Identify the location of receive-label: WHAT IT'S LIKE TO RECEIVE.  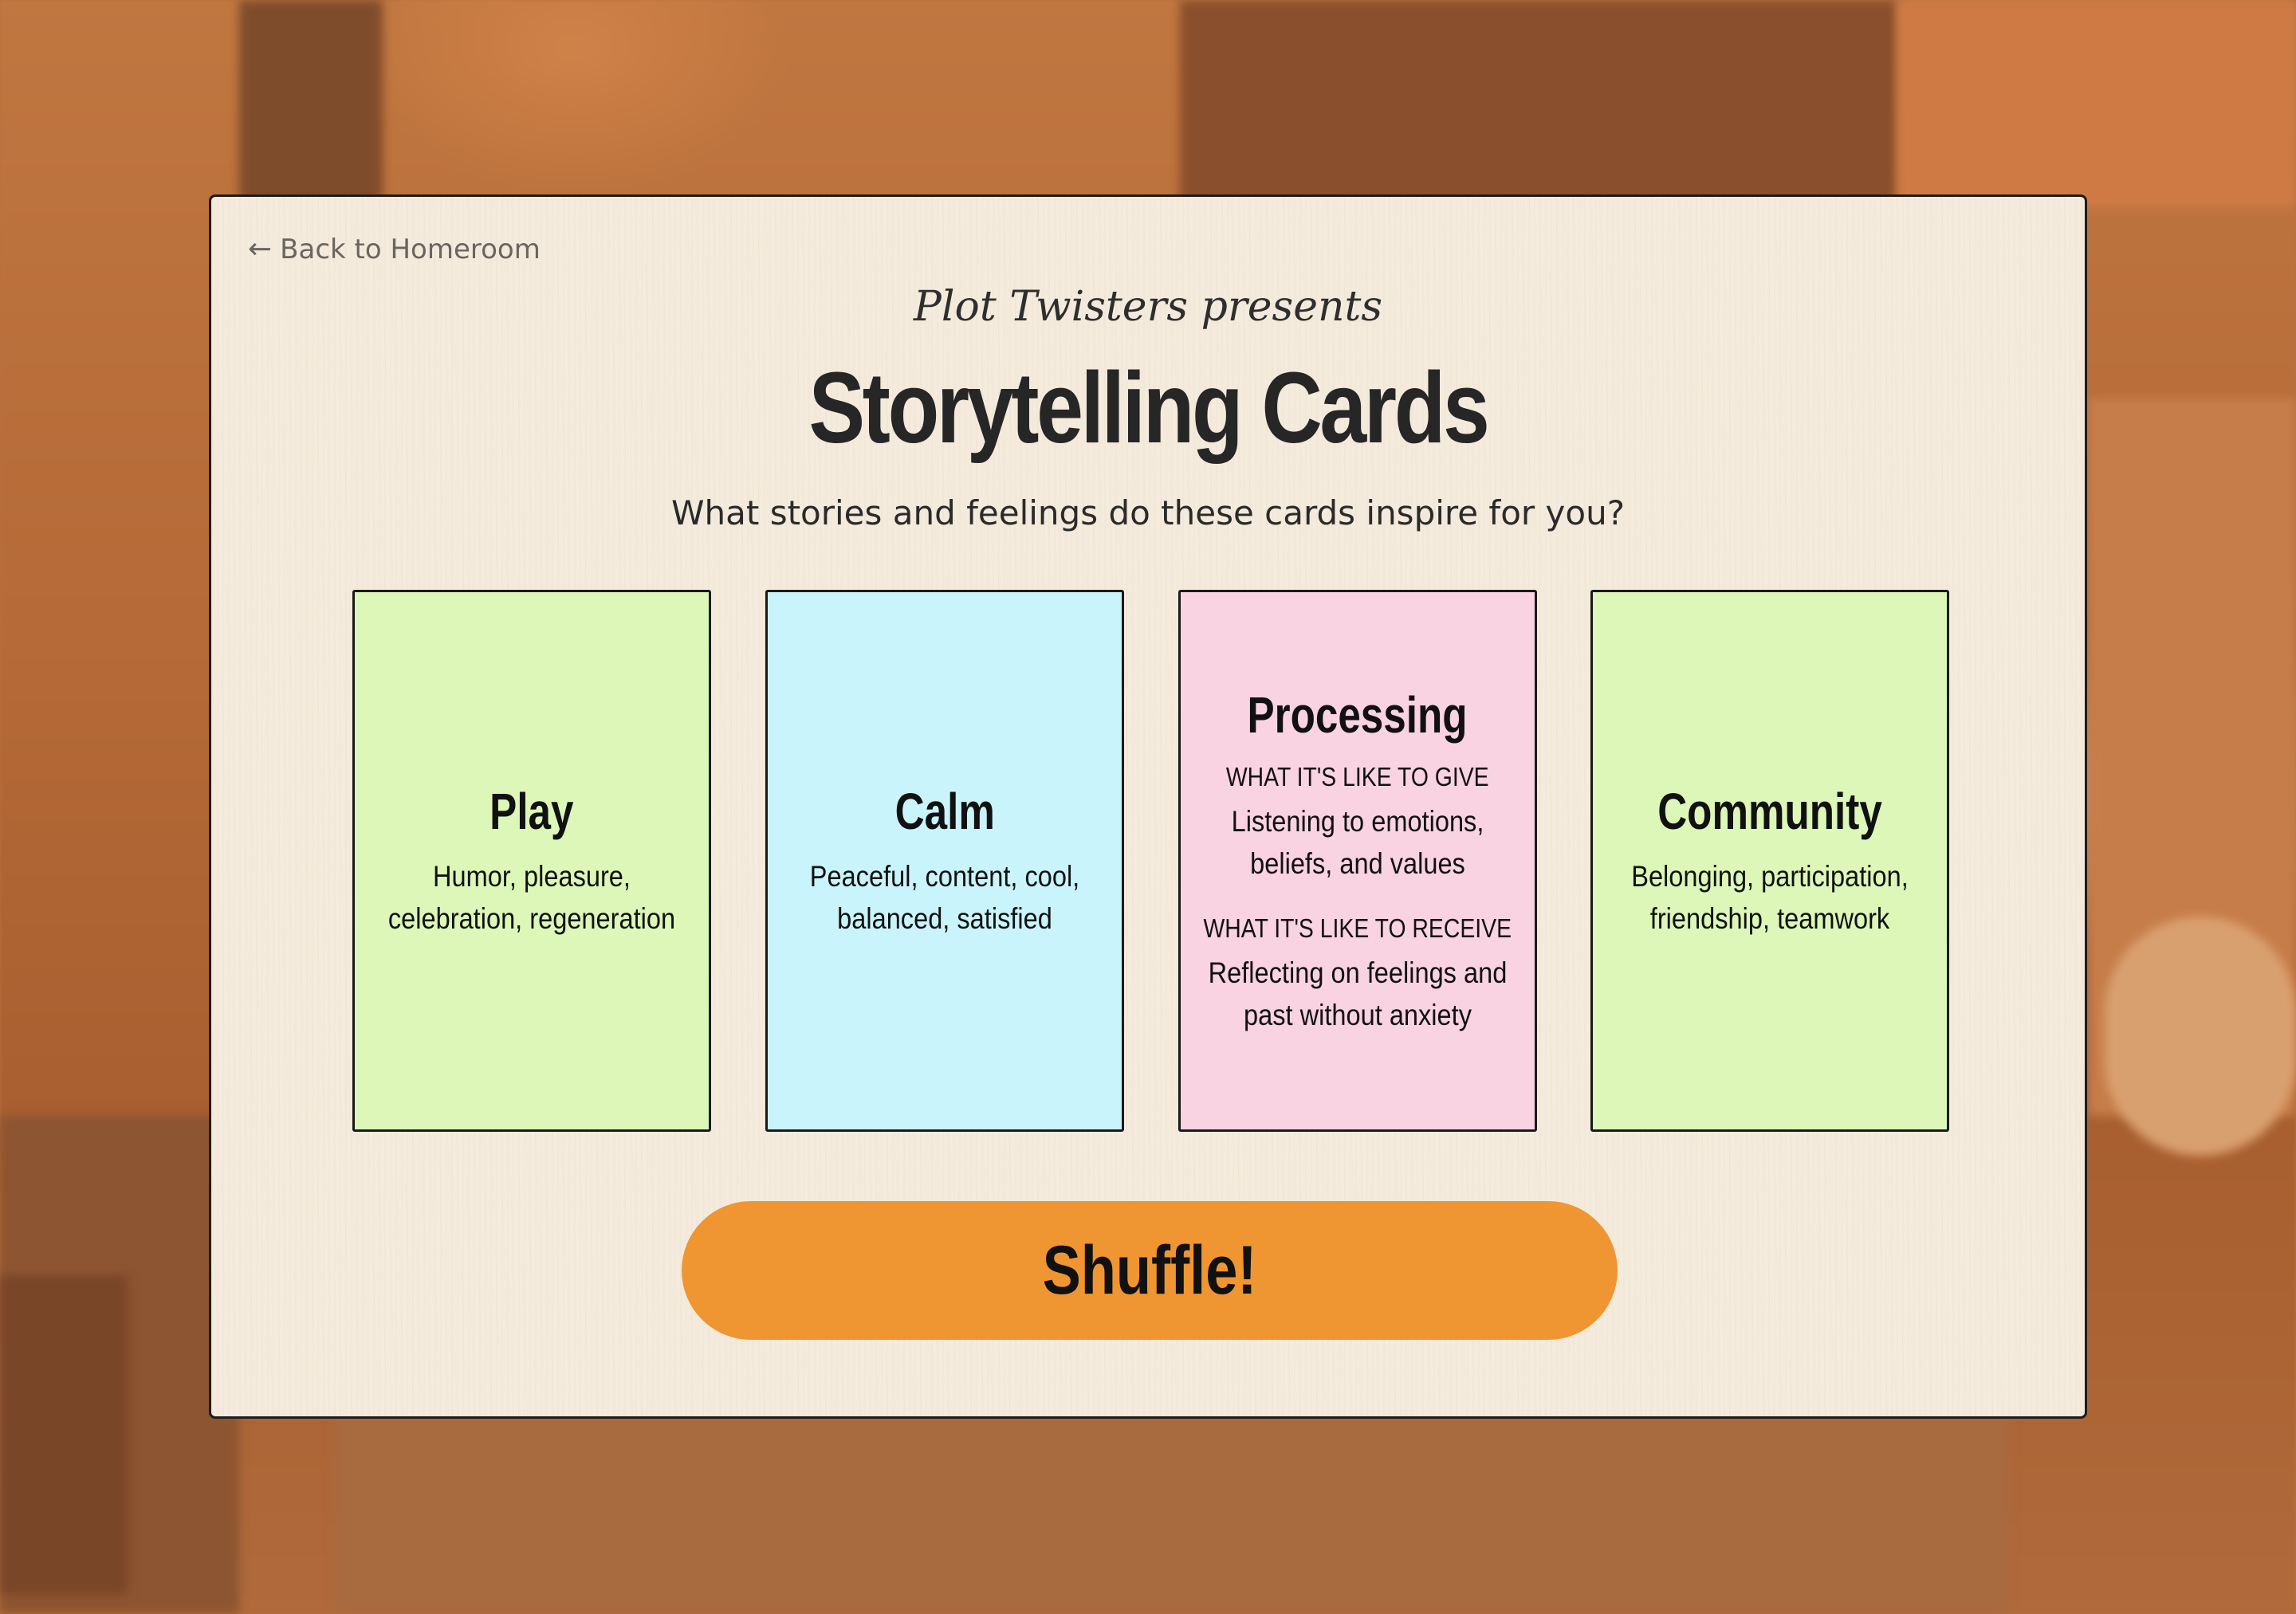
(1357, 928).